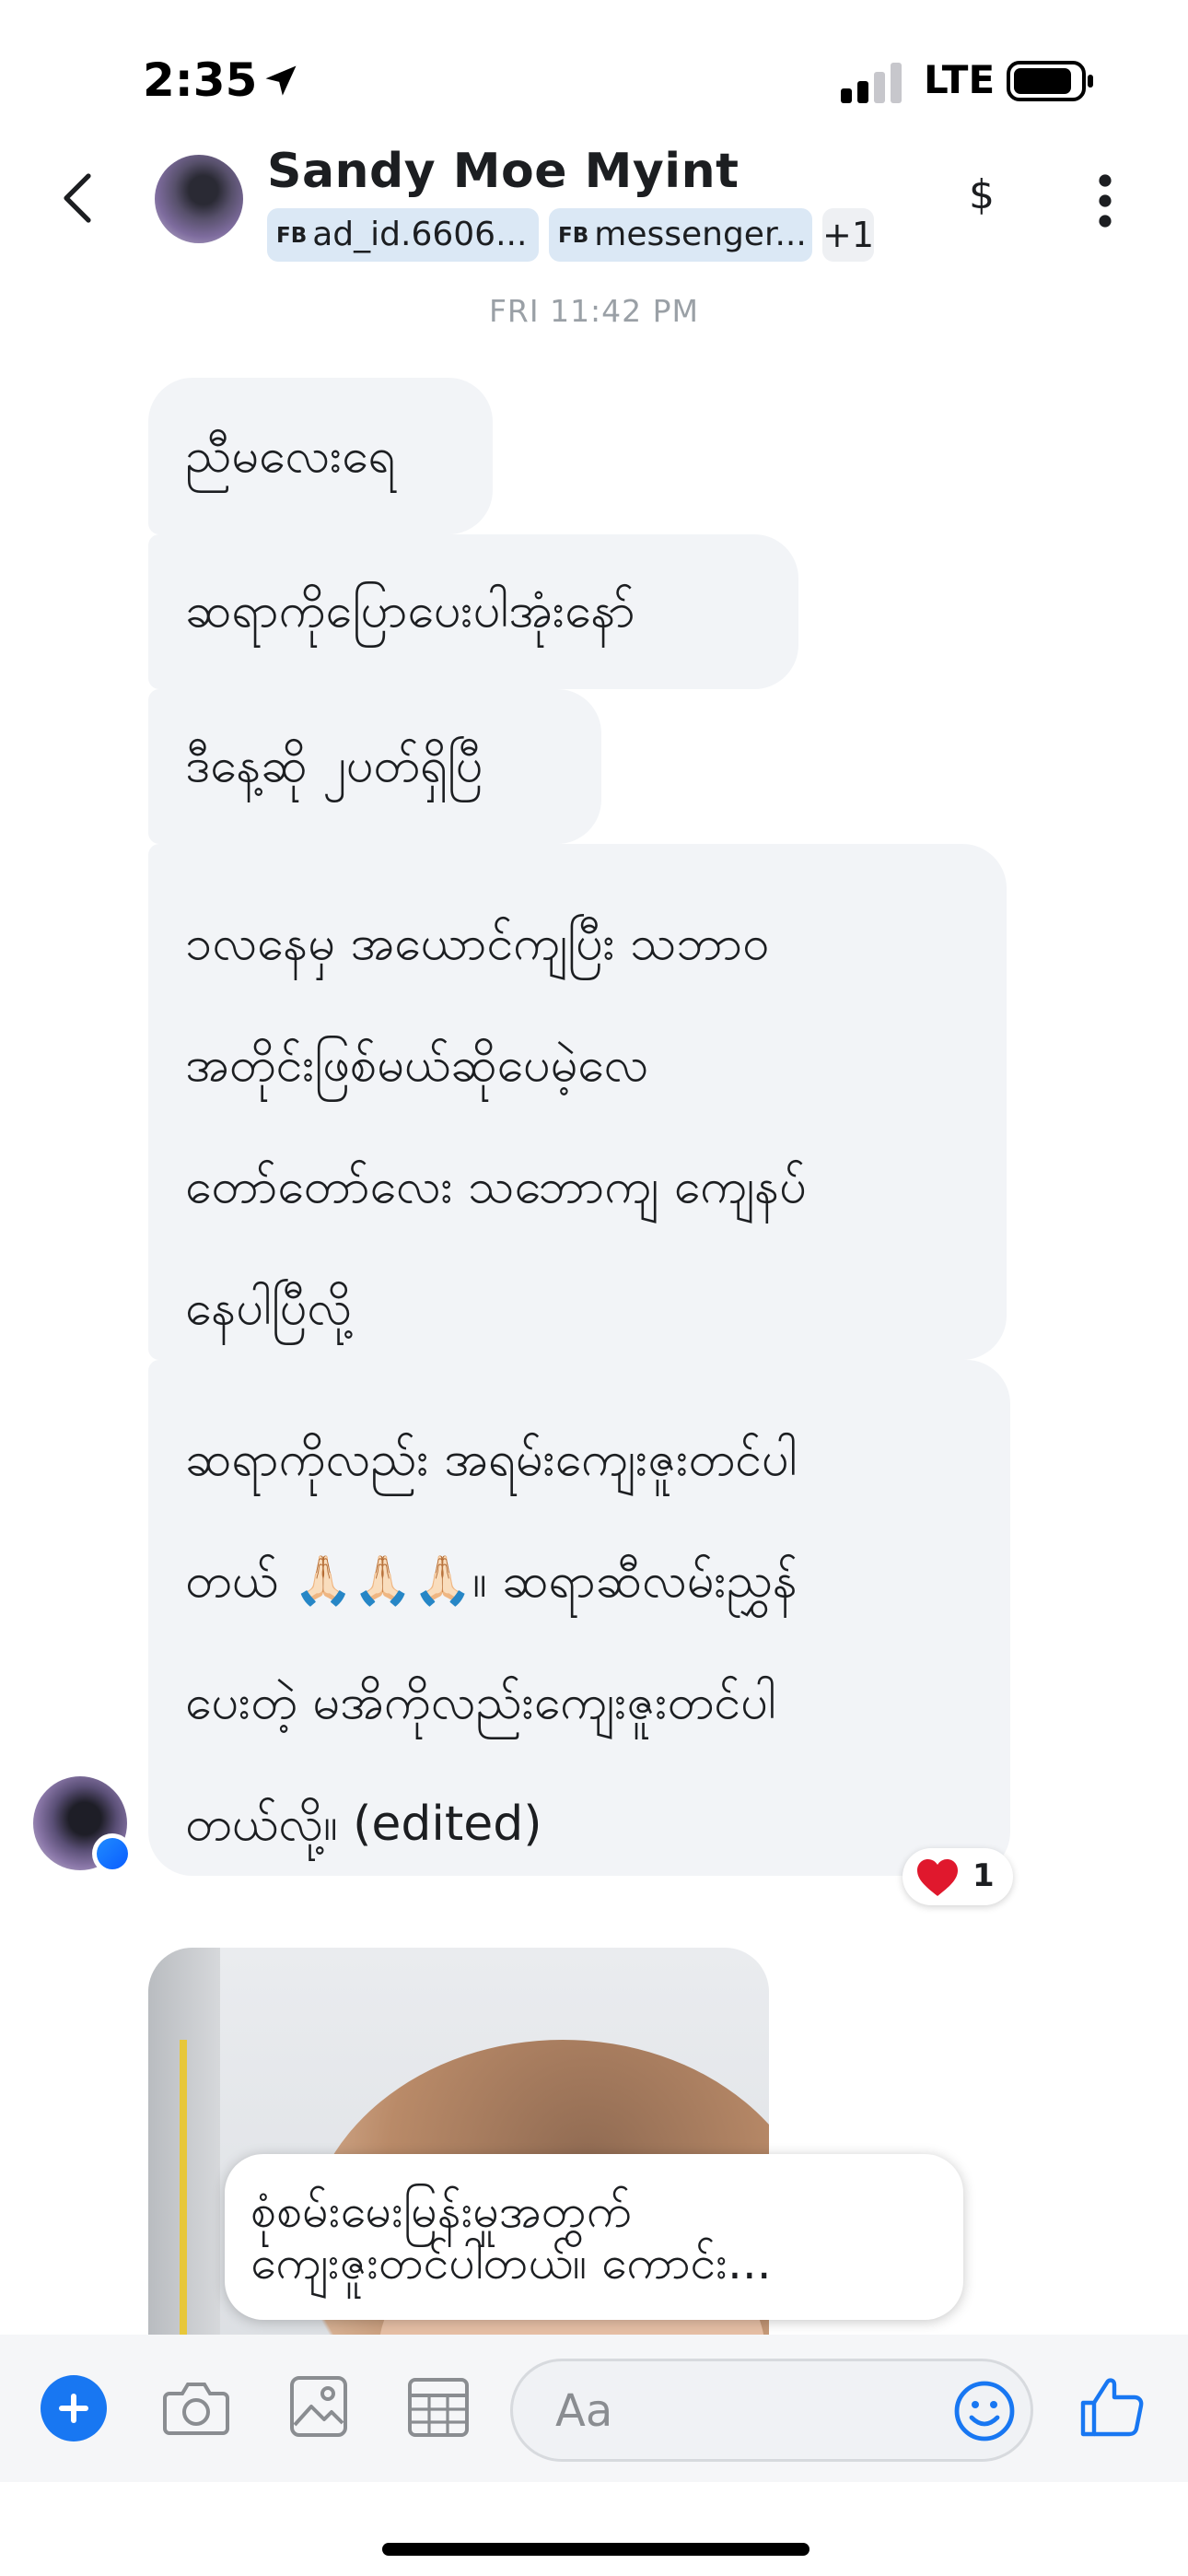  Describe the element at coordinates (480, 1702) in the screenshot. I see `message-text: ပေးတဲ့ မအိကိုလည်းကျေးဇူးတင်ပါ` at that location.